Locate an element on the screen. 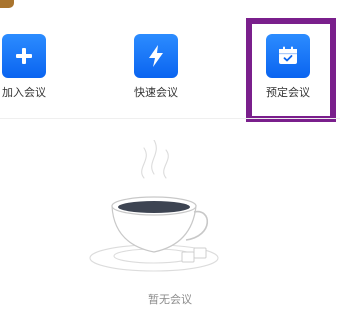  quick-meeting-label: 快速会议 is located at coordinates (156, 92).